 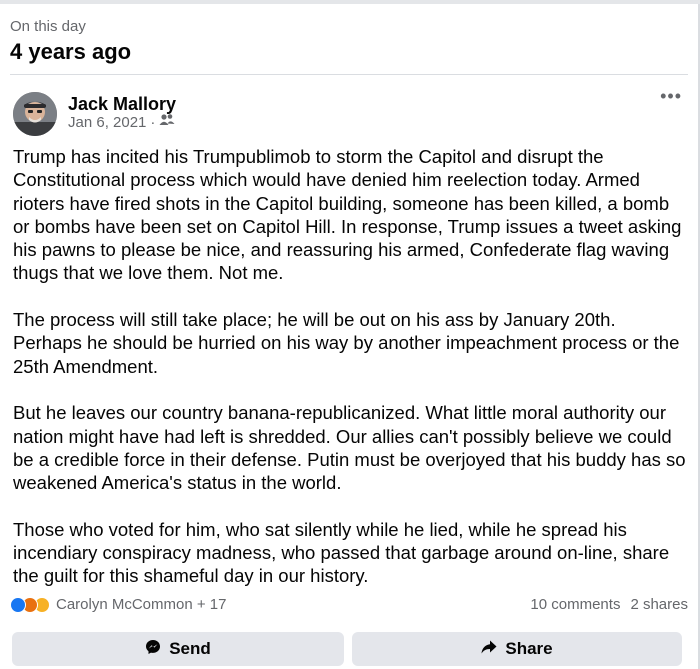 I want to click on memory-header: On this day 4 years ago, so click(x=70, y=41).